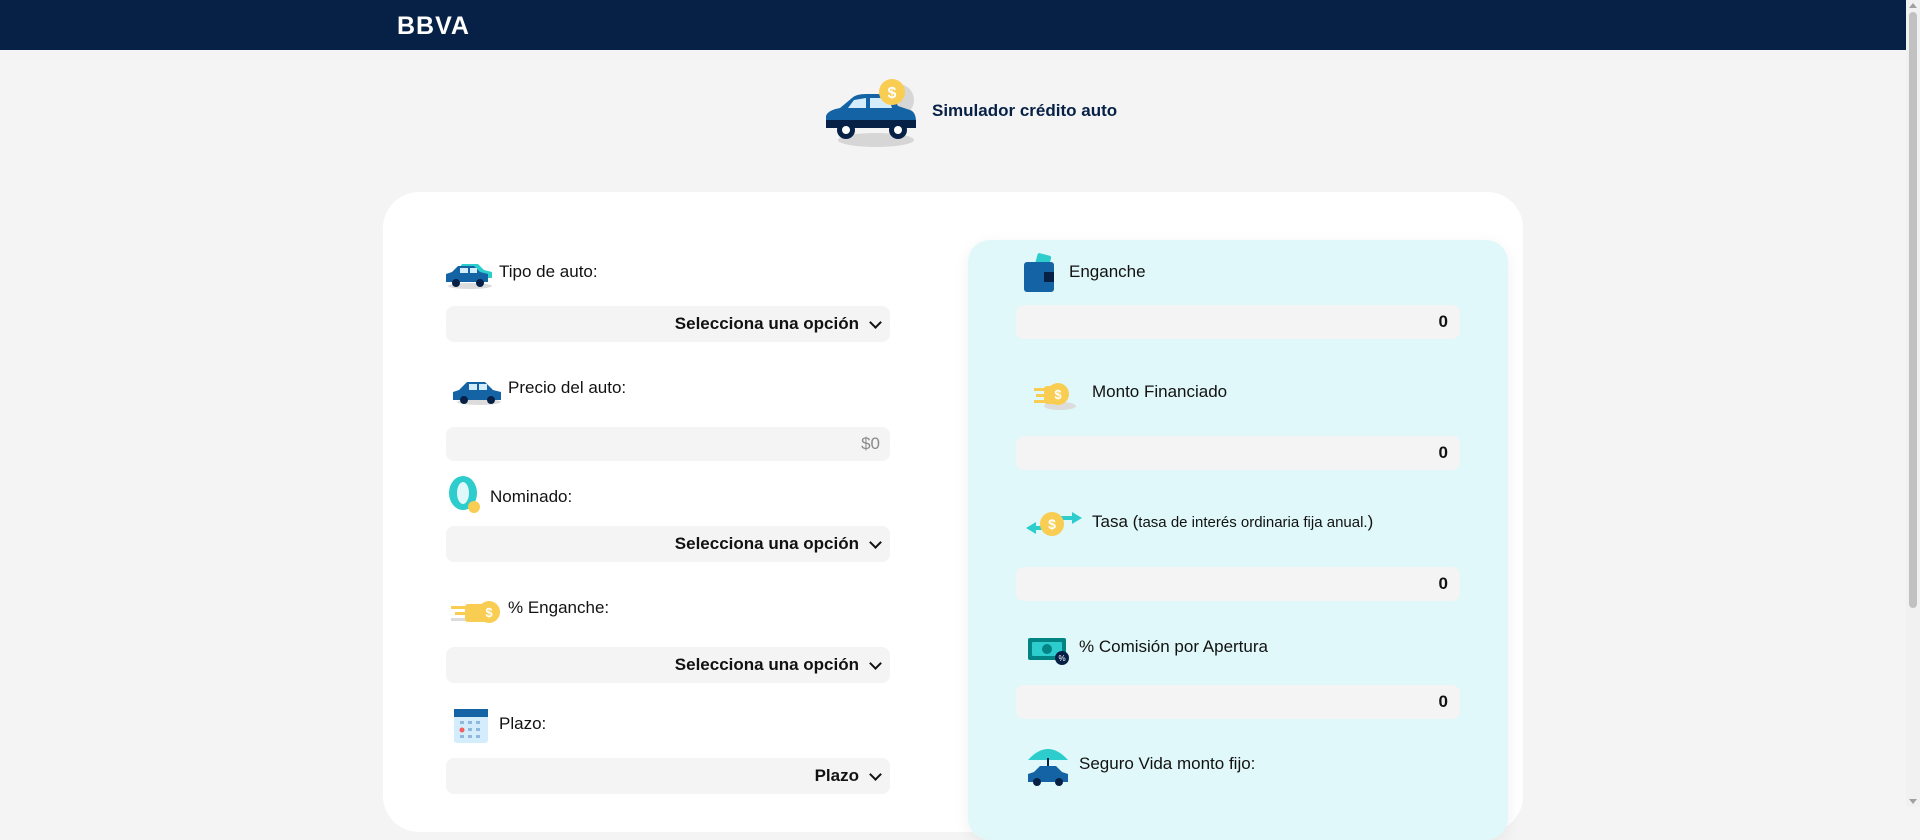 The height and width of the screenshot is (840, 1920). I want to click on car-price-input: $0, so click(668, 444).